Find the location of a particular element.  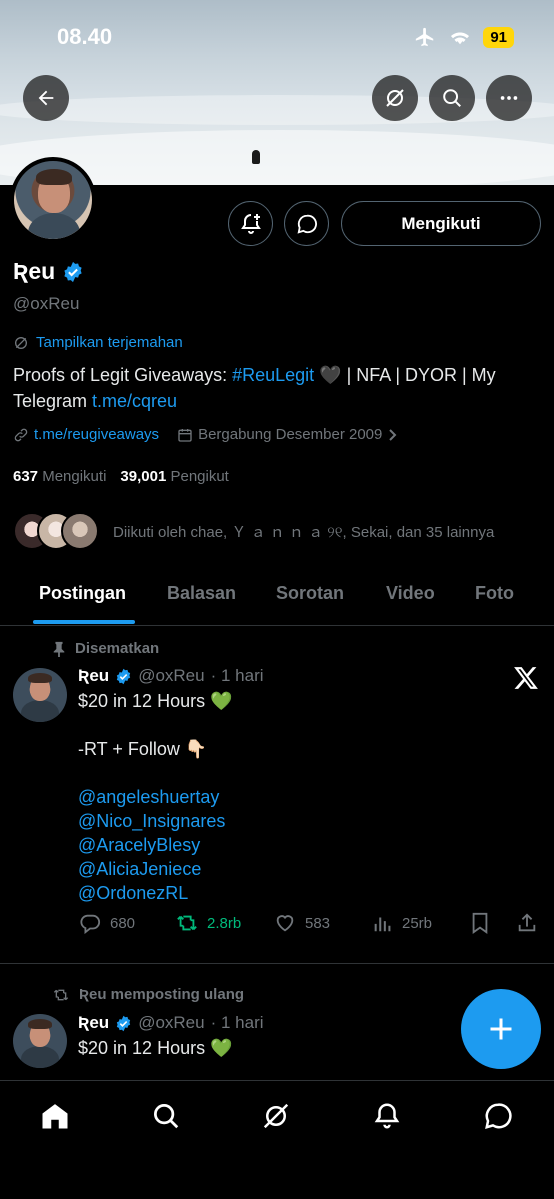

notify-button is located at coordinates (250, 223).